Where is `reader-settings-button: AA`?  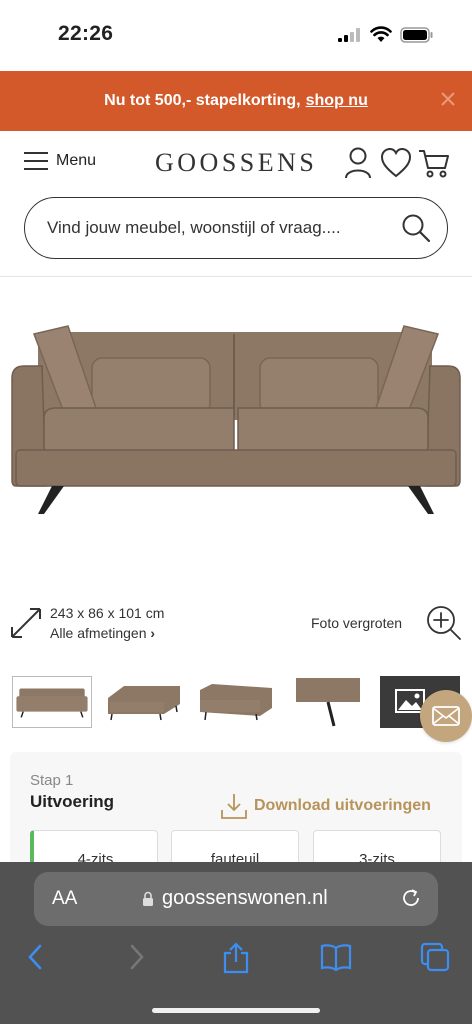
reader-settings-button: AA is located at coordinates (64, 899).